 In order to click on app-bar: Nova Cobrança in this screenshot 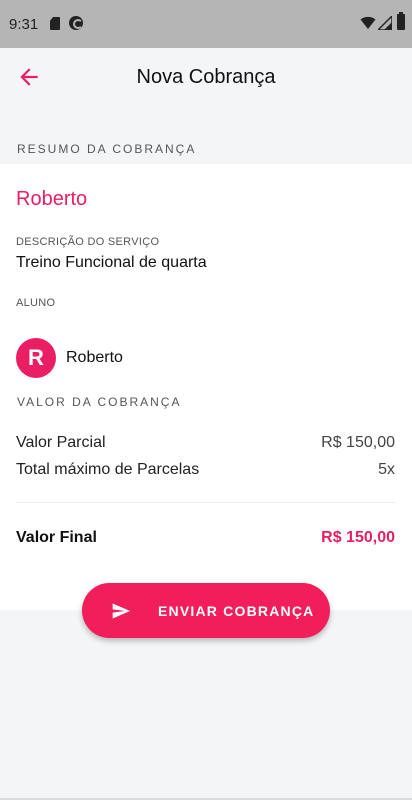, I will do `click(206, 77)`.